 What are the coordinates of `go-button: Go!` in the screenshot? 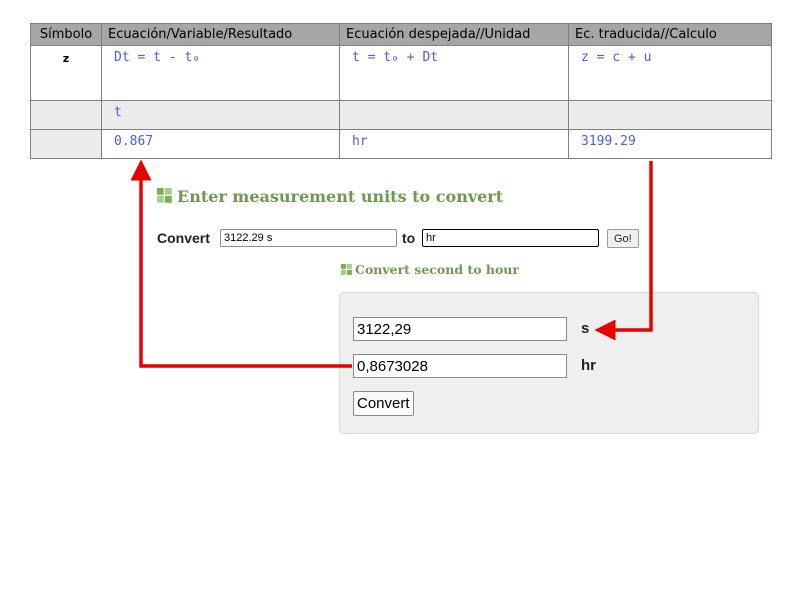 It's located at (623, 238).